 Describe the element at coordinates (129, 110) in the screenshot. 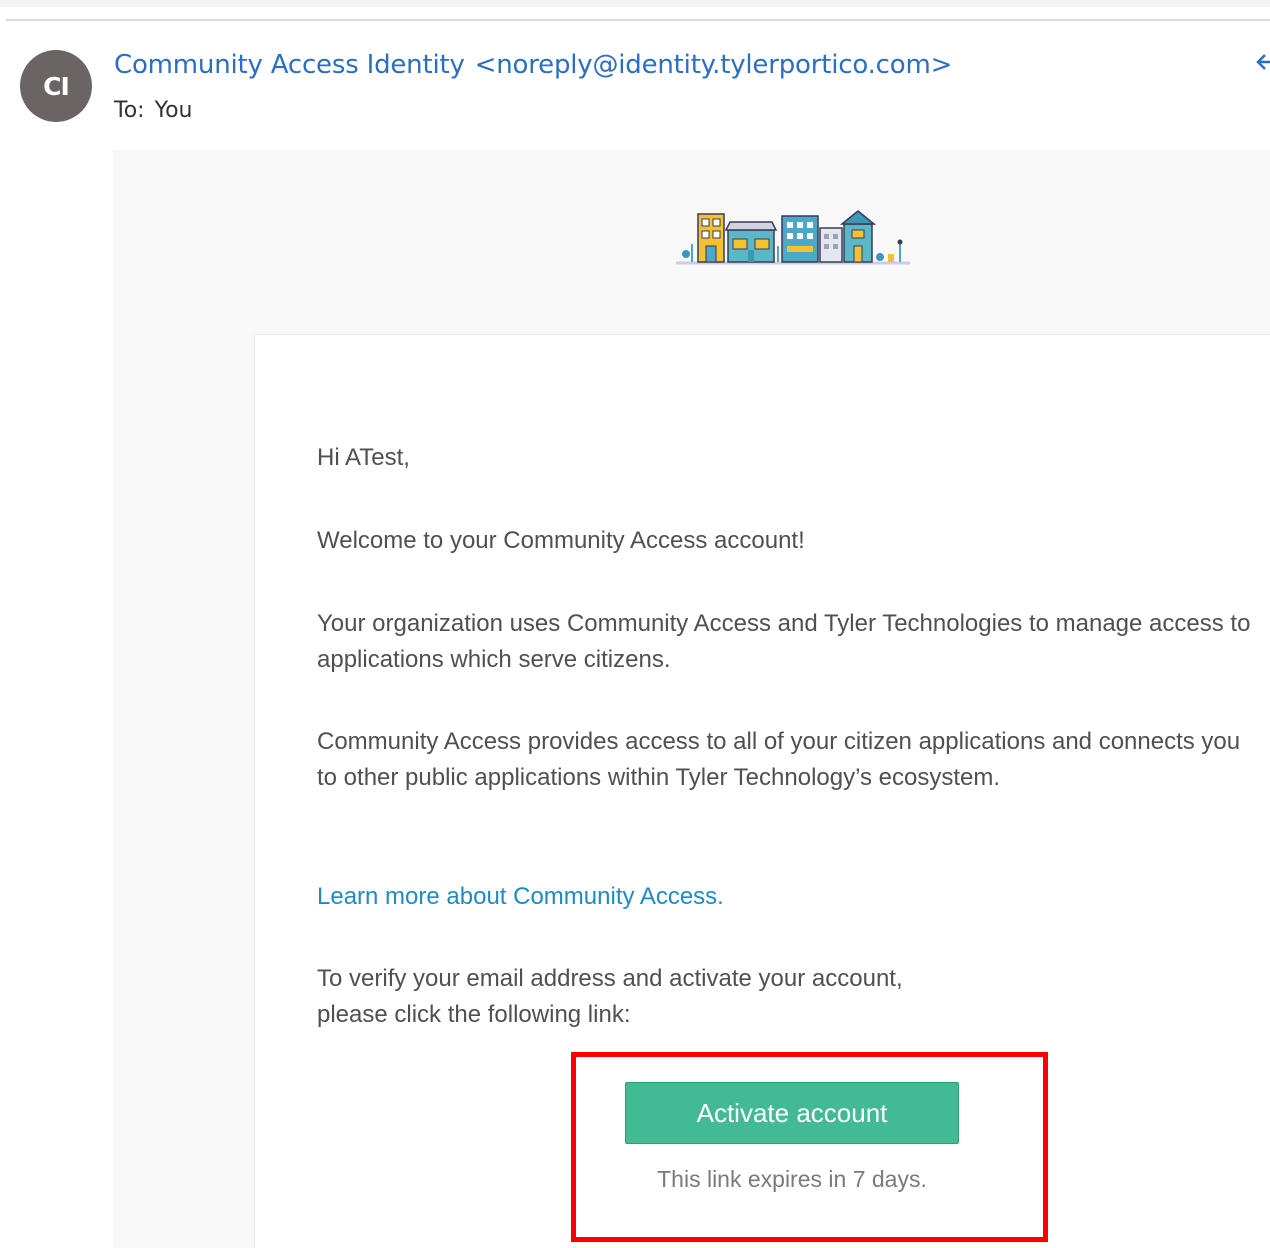

I see `to-label: To:` at that location.